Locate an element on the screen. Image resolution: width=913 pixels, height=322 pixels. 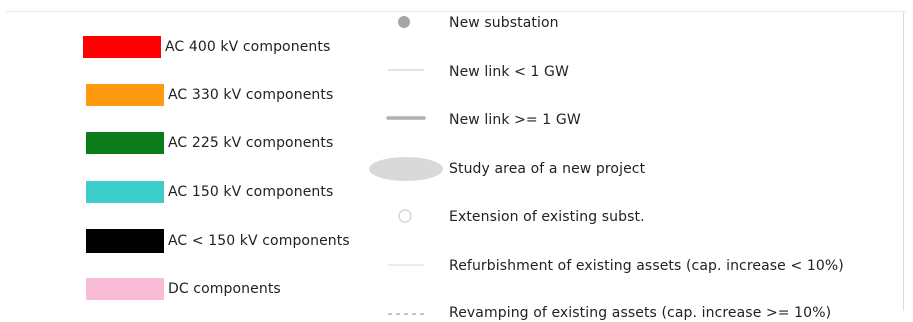
legend-item-ac-400kv: AC 400 kV components is located at coordinates (206, 47).